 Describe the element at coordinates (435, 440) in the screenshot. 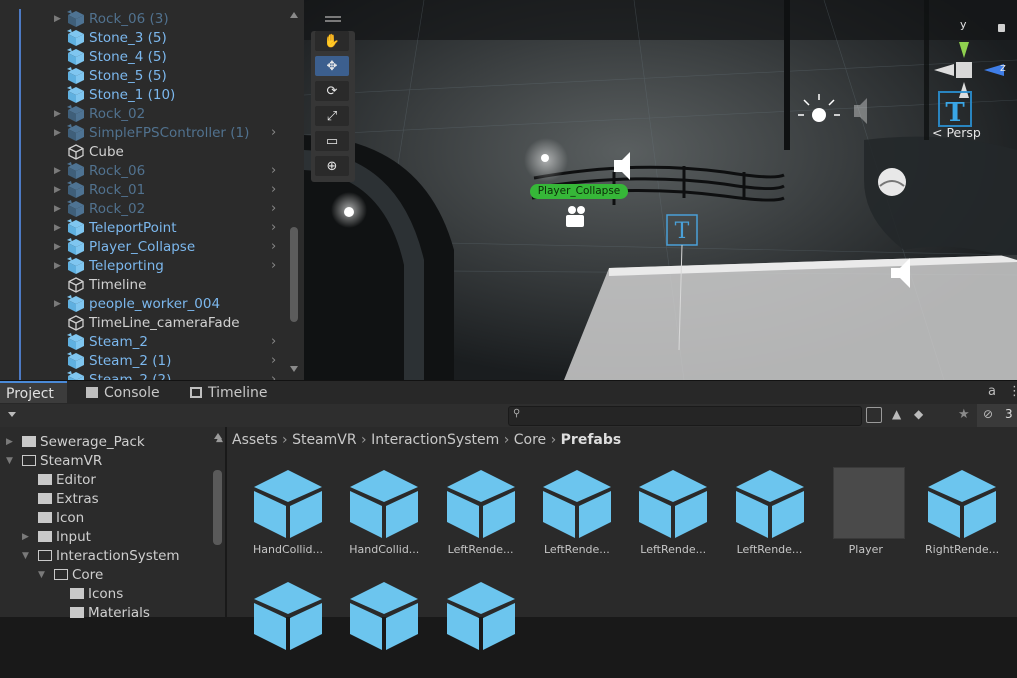

I see `breadcrumb-item: InteractionSystem` at that location.